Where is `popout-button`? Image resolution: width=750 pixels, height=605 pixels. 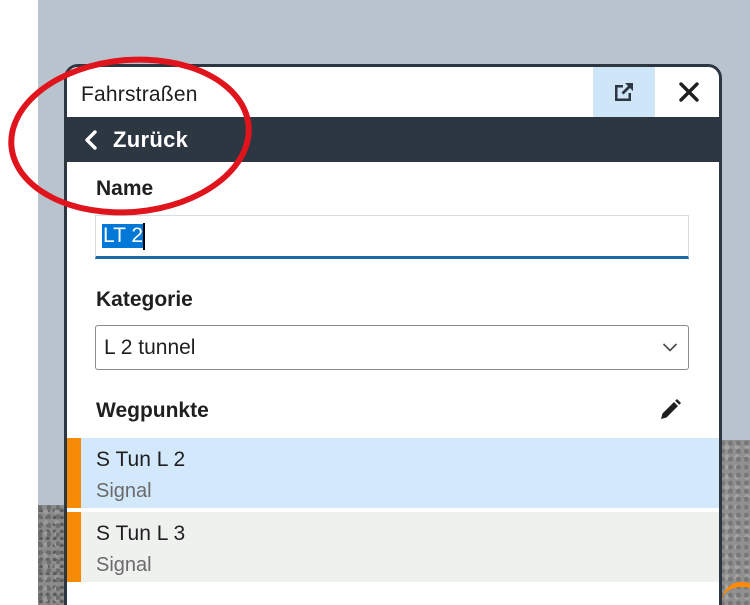 popout-button is located at coordinates (624, 92).